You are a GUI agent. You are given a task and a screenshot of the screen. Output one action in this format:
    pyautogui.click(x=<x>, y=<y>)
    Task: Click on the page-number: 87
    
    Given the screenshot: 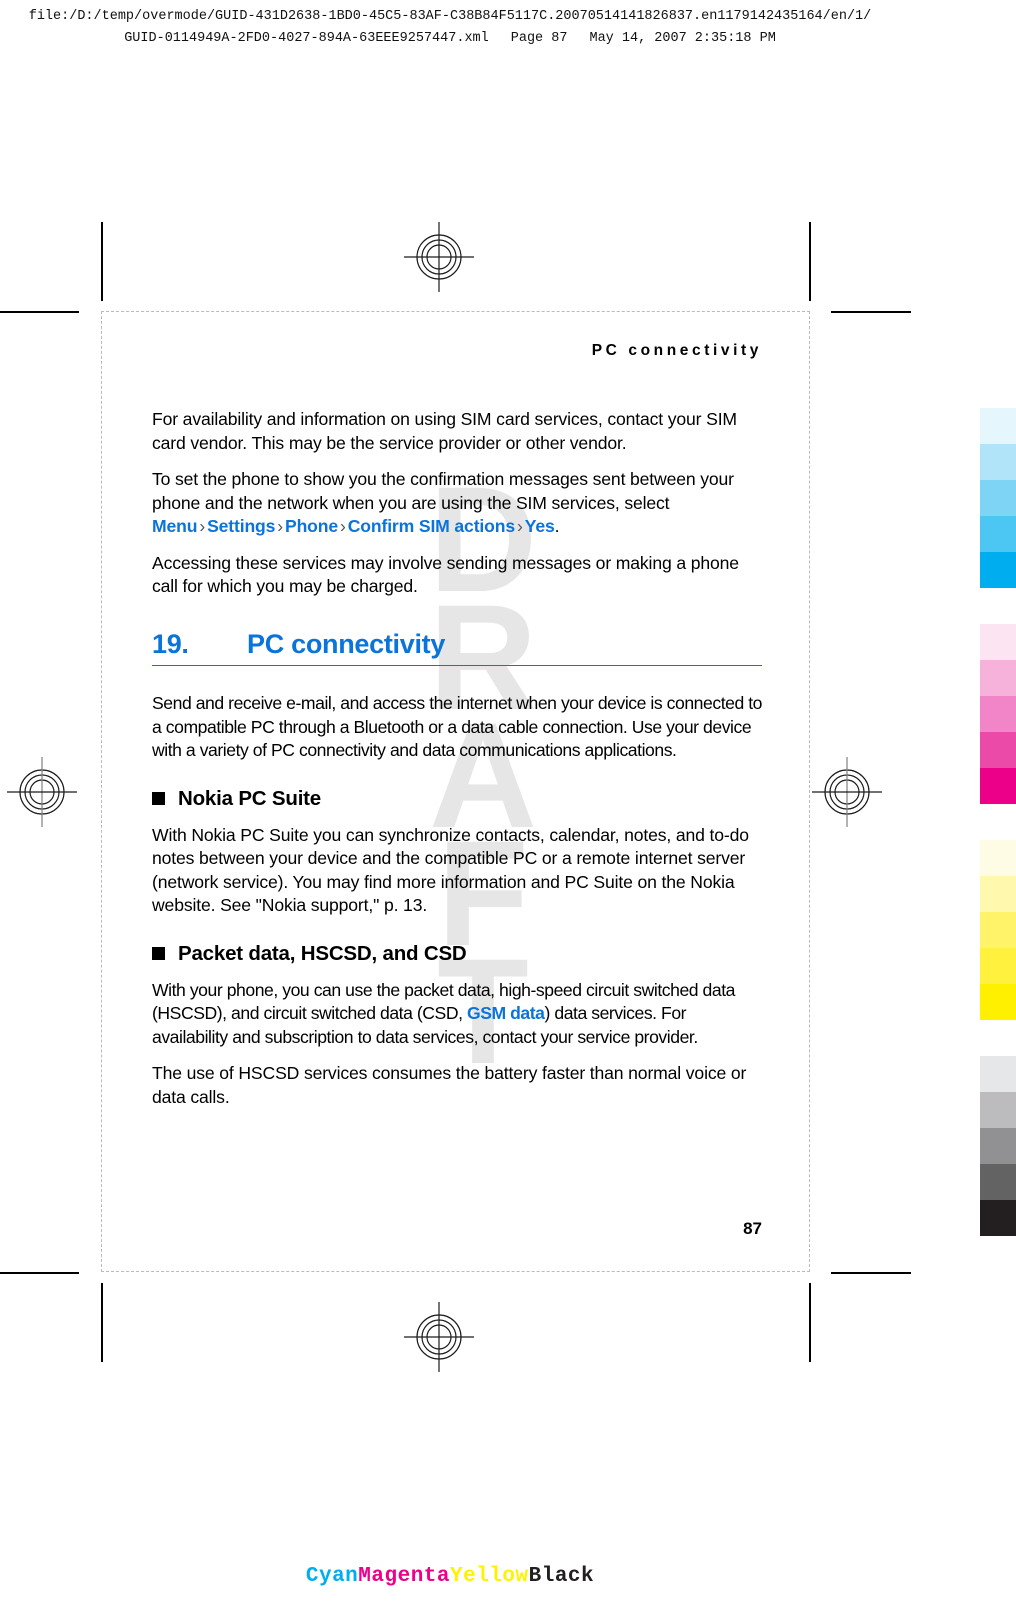 What is the action you would take?
    pyautogui.click(x=752, y=1228)
    